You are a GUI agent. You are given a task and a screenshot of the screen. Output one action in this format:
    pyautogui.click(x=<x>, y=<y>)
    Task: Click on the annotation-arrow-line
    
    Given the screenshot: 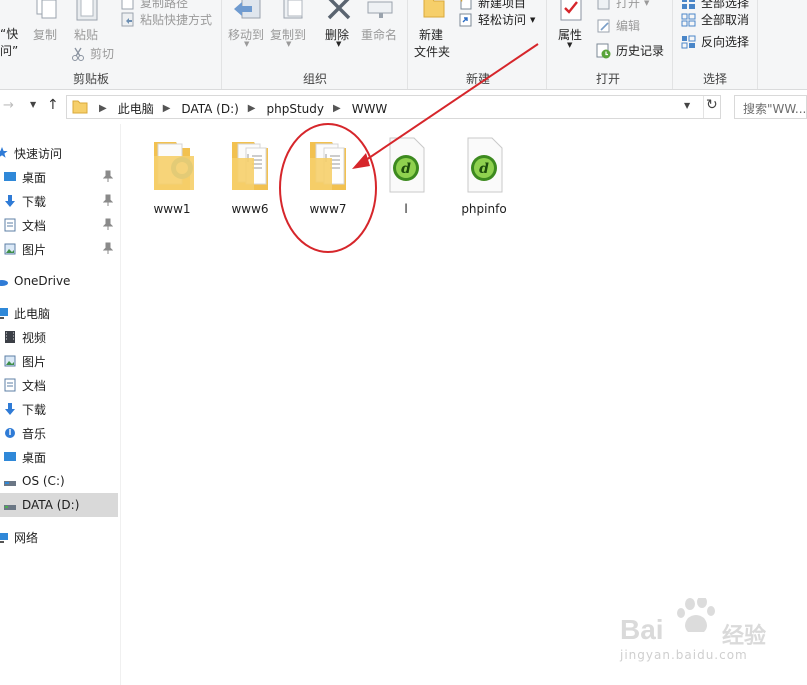 What is the action you would take?
    pyautogui.click(x=449, y=104)
    